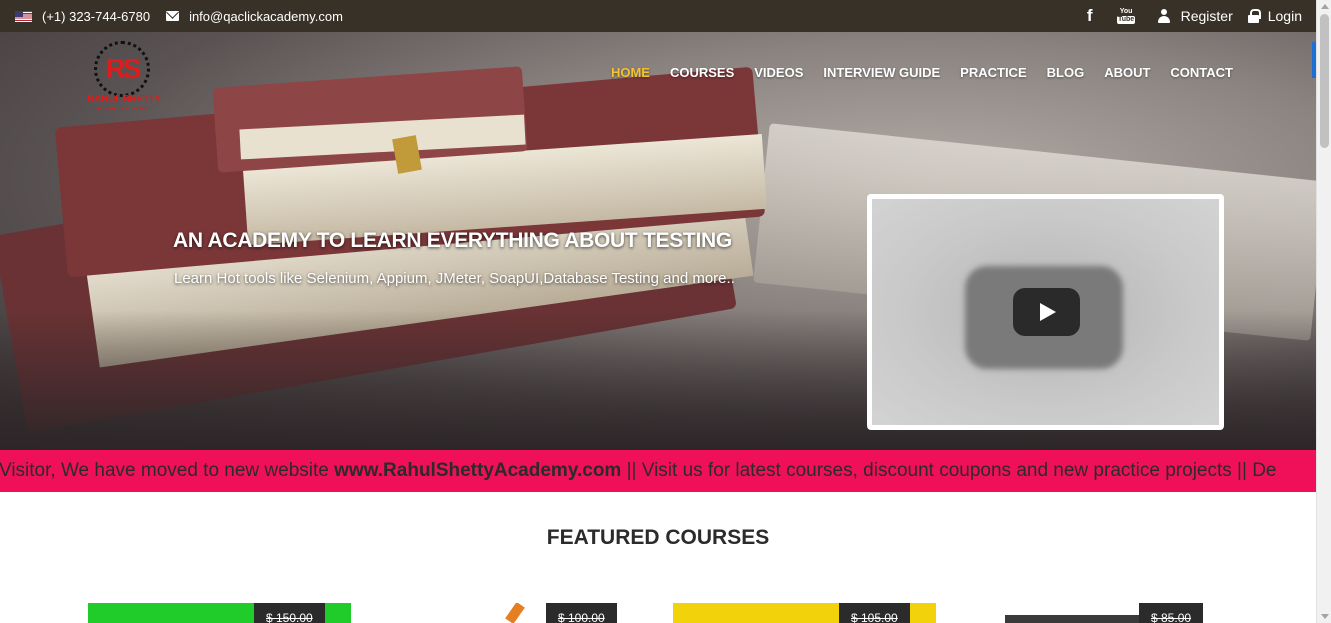 The width and height of the screenshot is (1331, 623). What do you see at coordinates (124, 99) in the screenshot?
I see `logo-name: RAHUL SHETTY` at bounding box center [124, 99].